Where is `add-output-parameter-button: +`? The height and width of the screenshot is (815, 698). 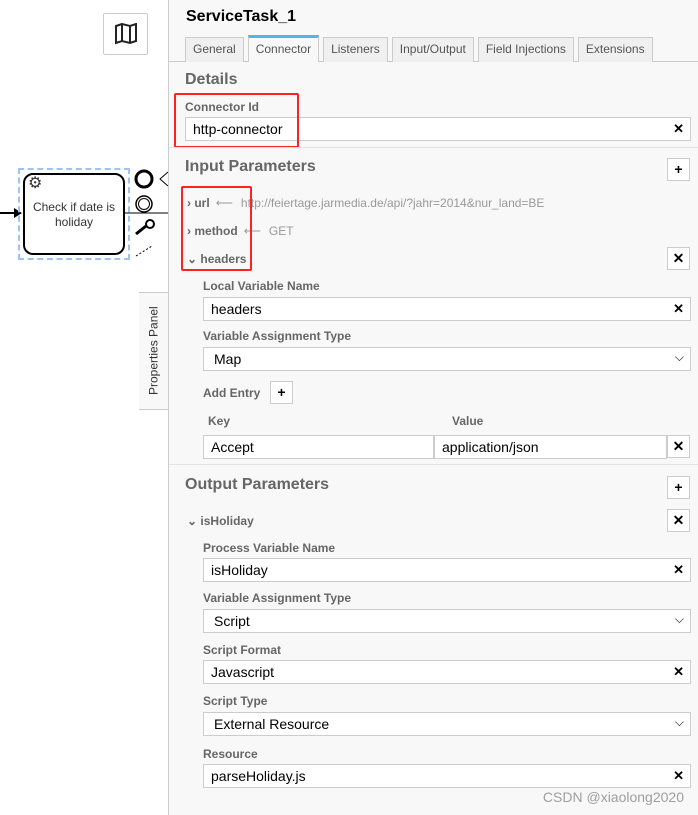
add-output-parameter-button: + is located at coordinates (678, 487).